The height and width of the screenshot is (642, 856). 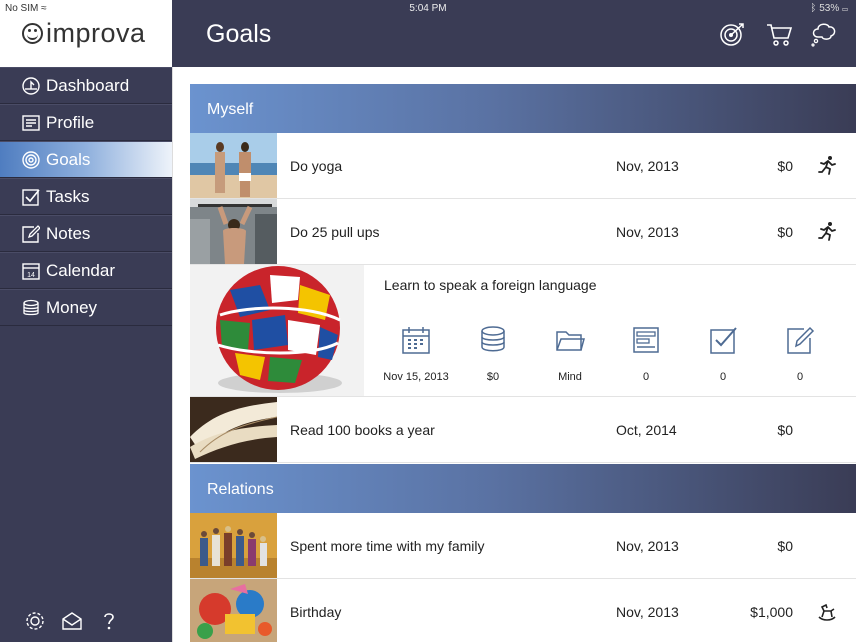 What do you see at coordinates (570, 377) in the screenshot?
I see `goal-detail-value: Mind` at bounding box center [570, 377].